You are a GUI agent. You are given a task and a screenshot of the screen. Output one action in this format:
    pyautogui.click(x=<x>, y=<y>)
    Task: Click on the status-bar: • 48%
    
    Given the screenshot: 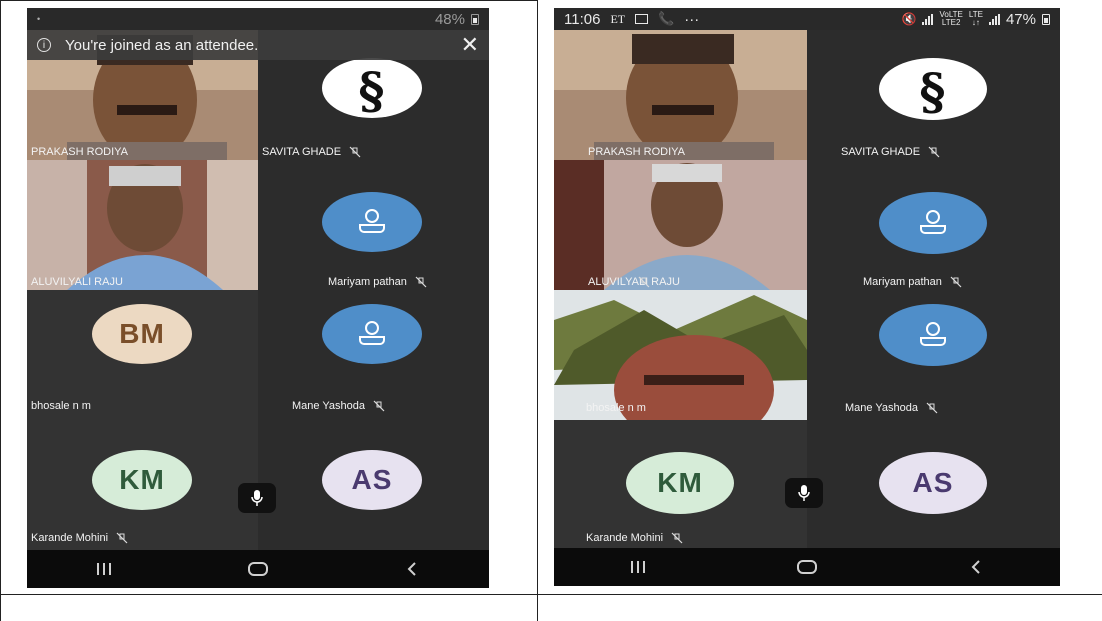 What is the action you would take?
    pyautogui.click(x=258, y=19)
    